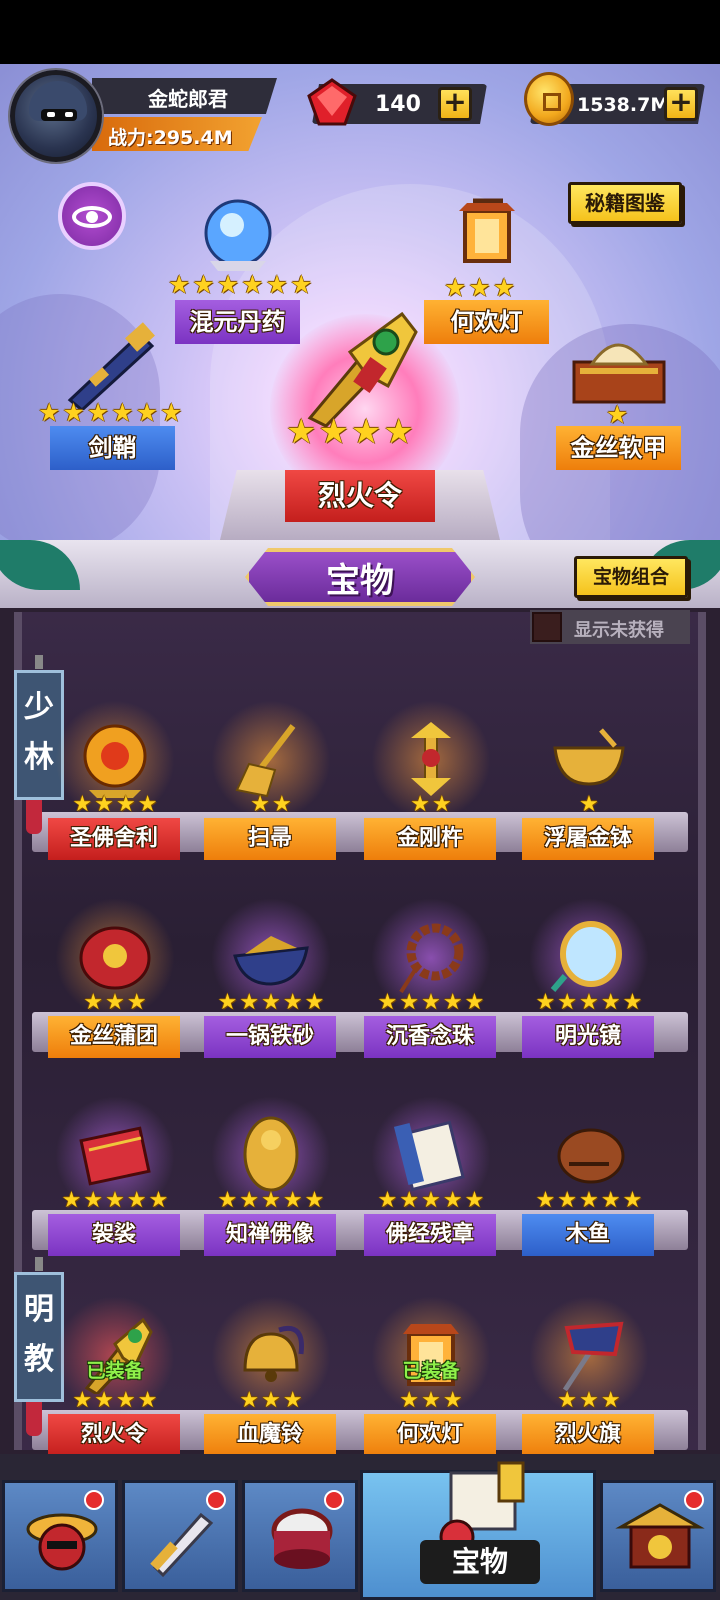 The height and width of the screenshot is (1600, 720). Describe the element at coordinates (431, 805) in the screenshot. I see `star-rating: ★ ★` at that location.